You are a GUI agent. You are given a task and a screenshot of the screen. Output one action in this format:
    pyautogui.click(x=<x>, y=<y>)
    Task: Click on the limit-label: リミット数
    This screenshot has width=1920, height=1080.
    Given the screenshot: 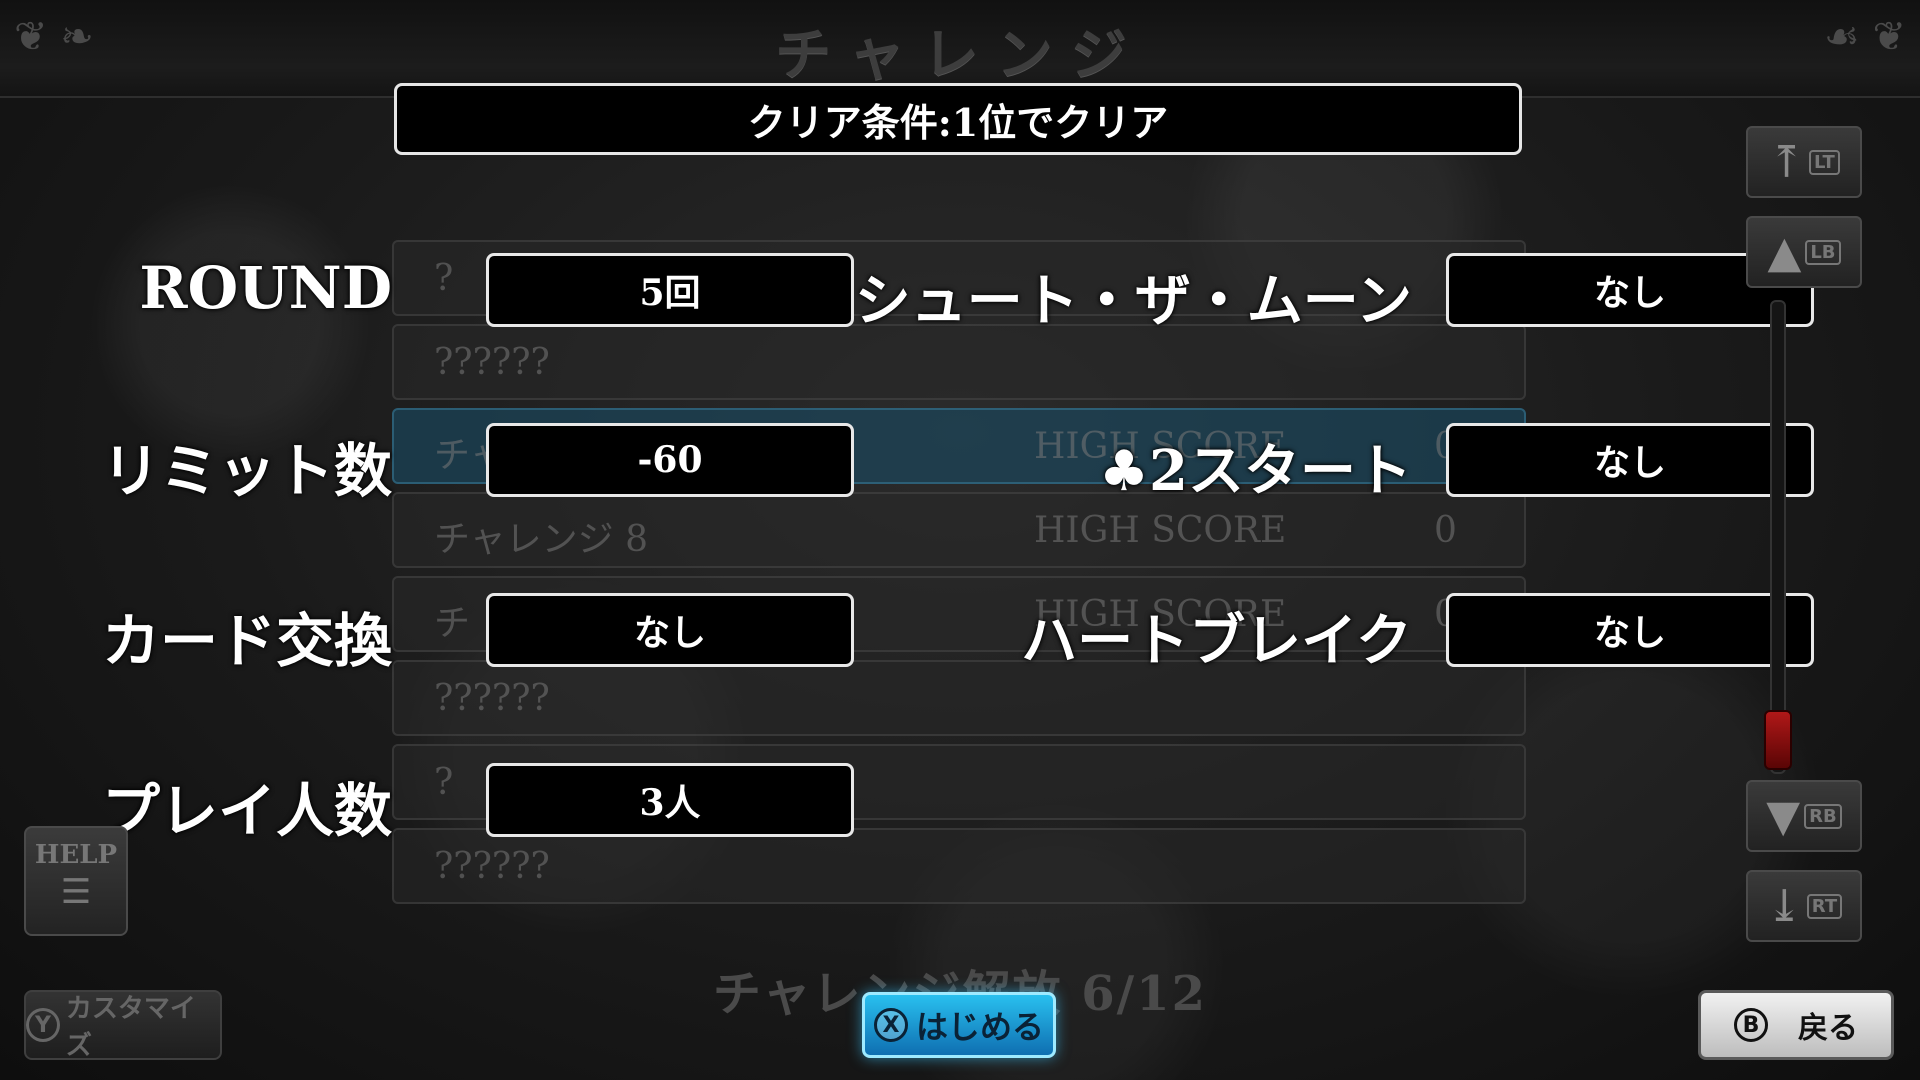 What is the action you would take?
    pyautogui.click(x=246, y=471)
    